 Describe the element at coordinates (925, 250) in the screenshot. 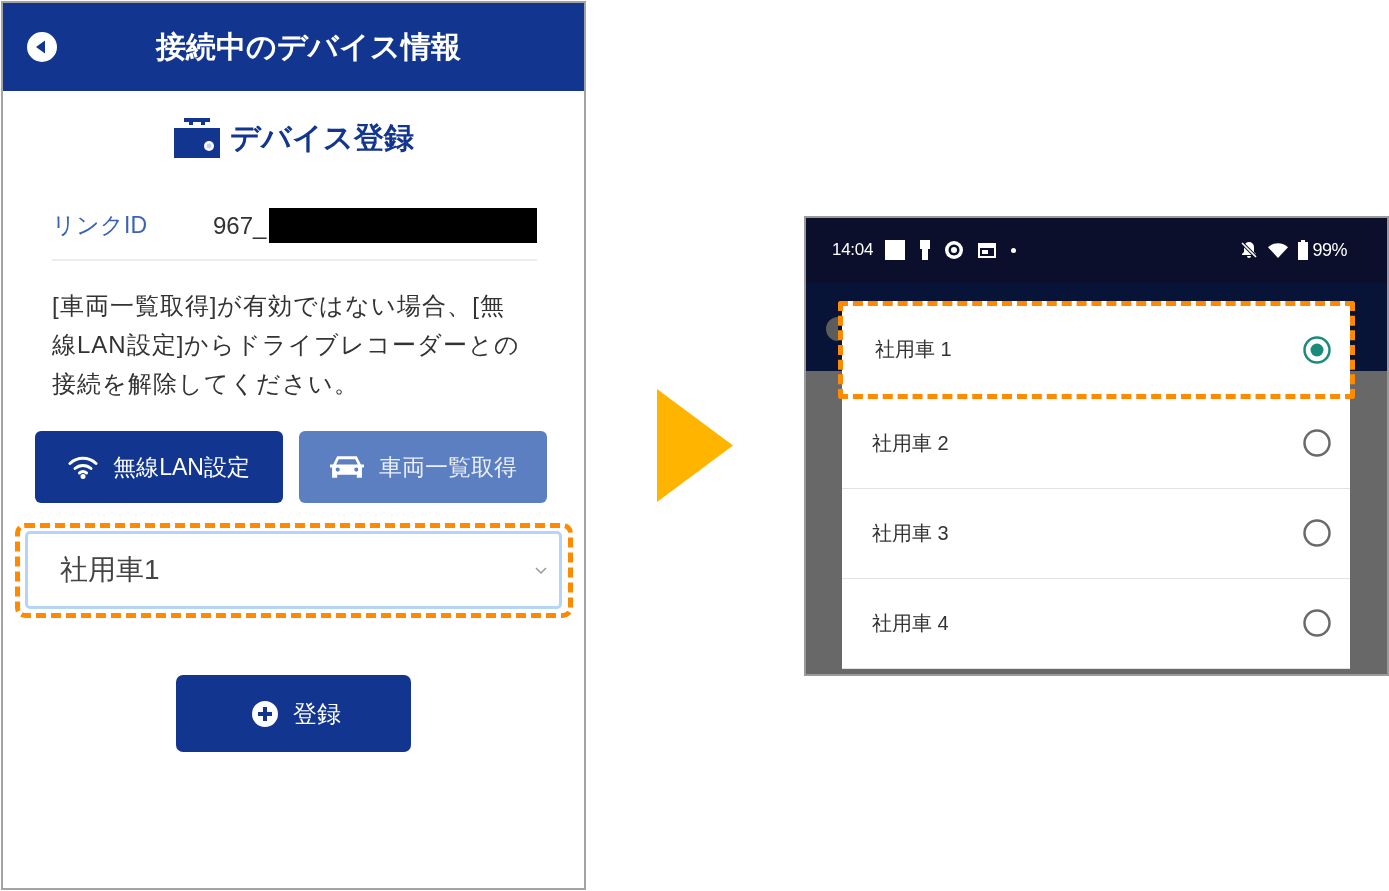

I see `plug-icon` at that location.